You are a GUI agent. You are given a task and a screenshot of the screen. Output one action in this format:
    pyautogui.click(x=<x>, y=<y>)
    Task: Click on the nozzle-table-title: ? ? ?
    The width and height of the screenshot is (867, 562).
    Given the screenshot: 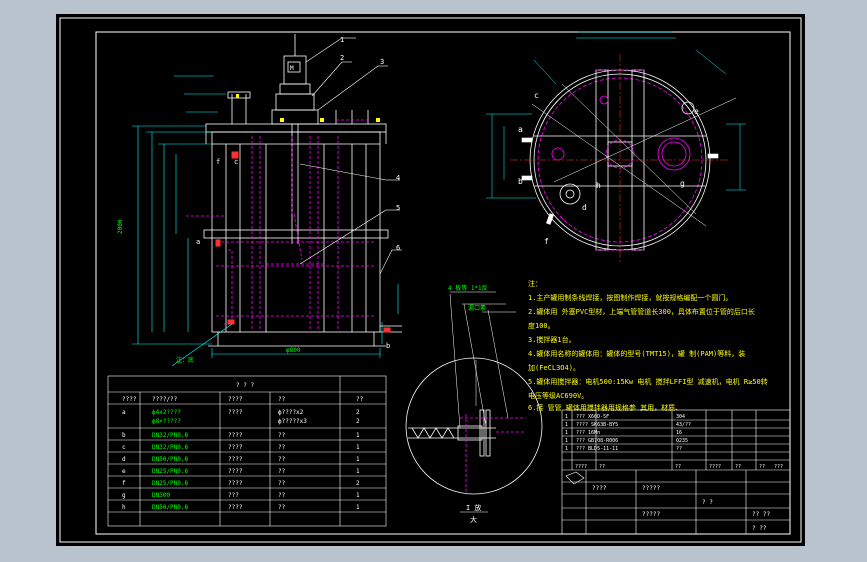 What is the action you would take?
    pyautogui.click(x=245, y=385)
    